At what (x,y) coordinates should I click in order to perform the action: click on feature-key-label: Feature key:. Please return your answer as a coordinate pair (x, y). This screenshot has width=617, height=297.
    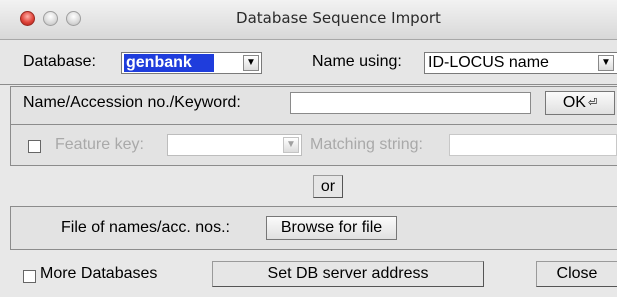
    Looking at the image, I should click on (99, 144).